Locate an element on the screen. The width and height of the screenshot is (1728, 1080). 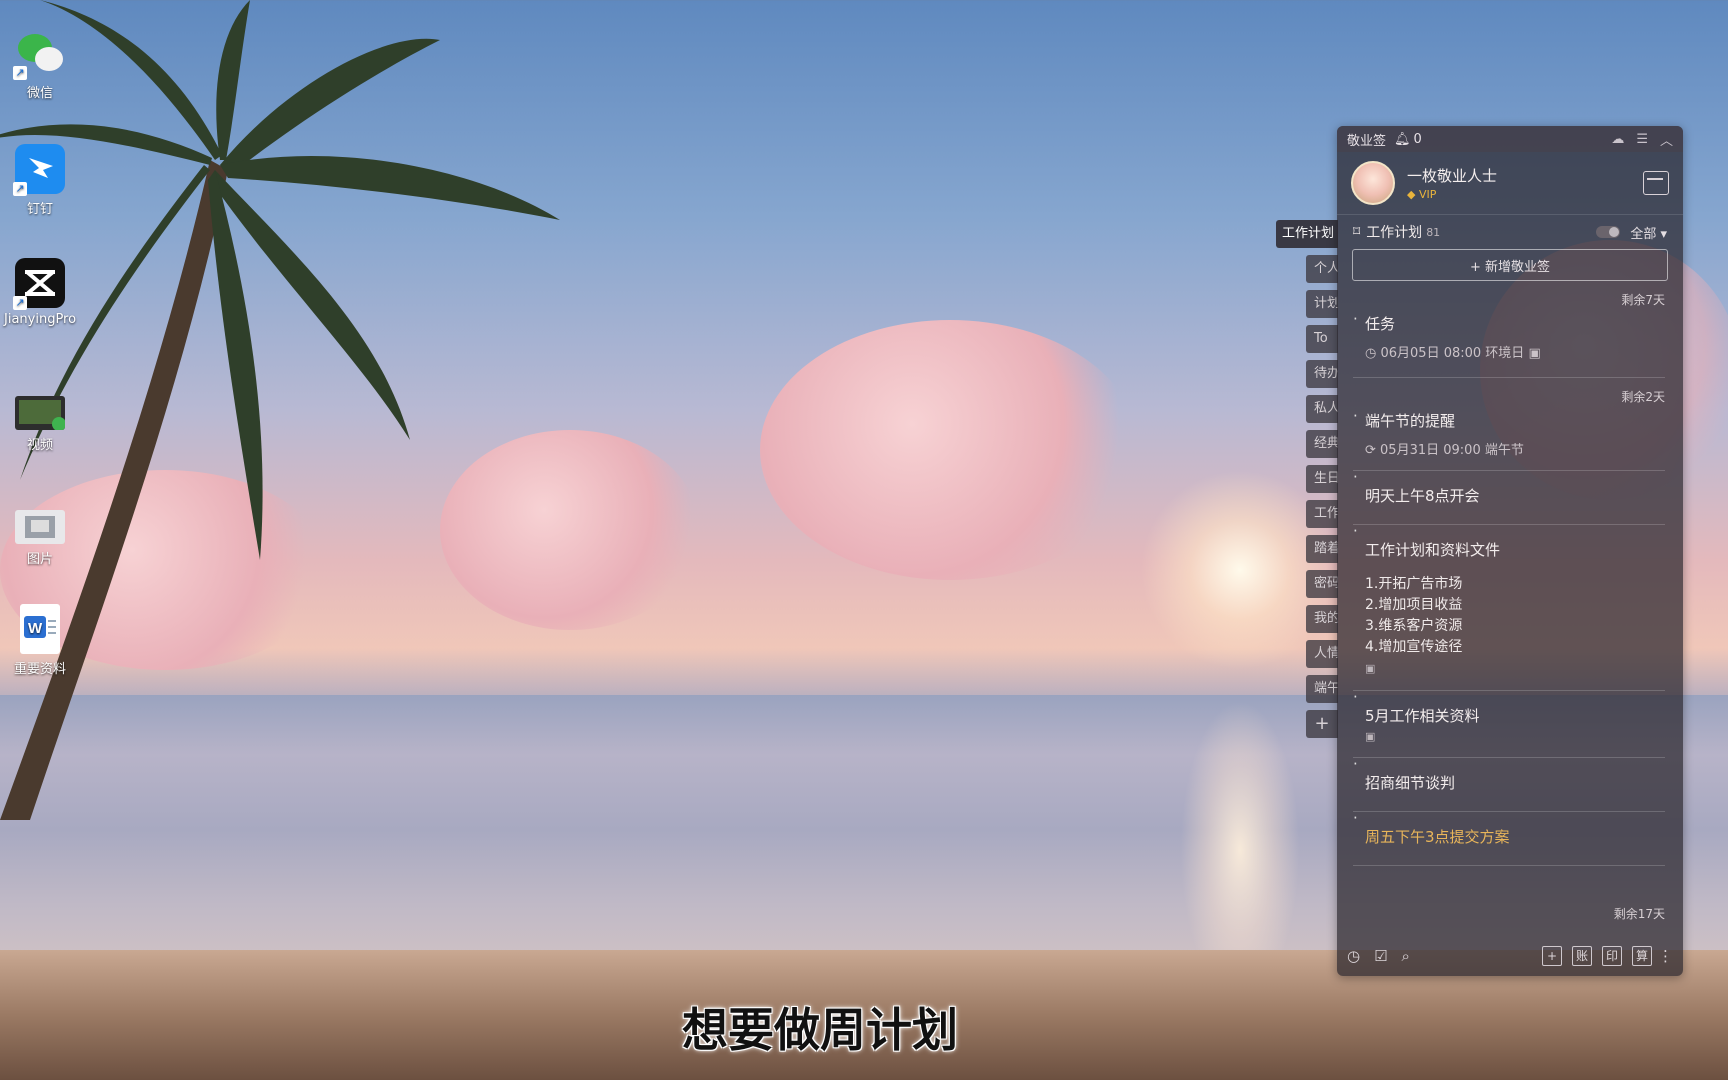
calculator-button: 算 is located at coordinates (1642, 956).